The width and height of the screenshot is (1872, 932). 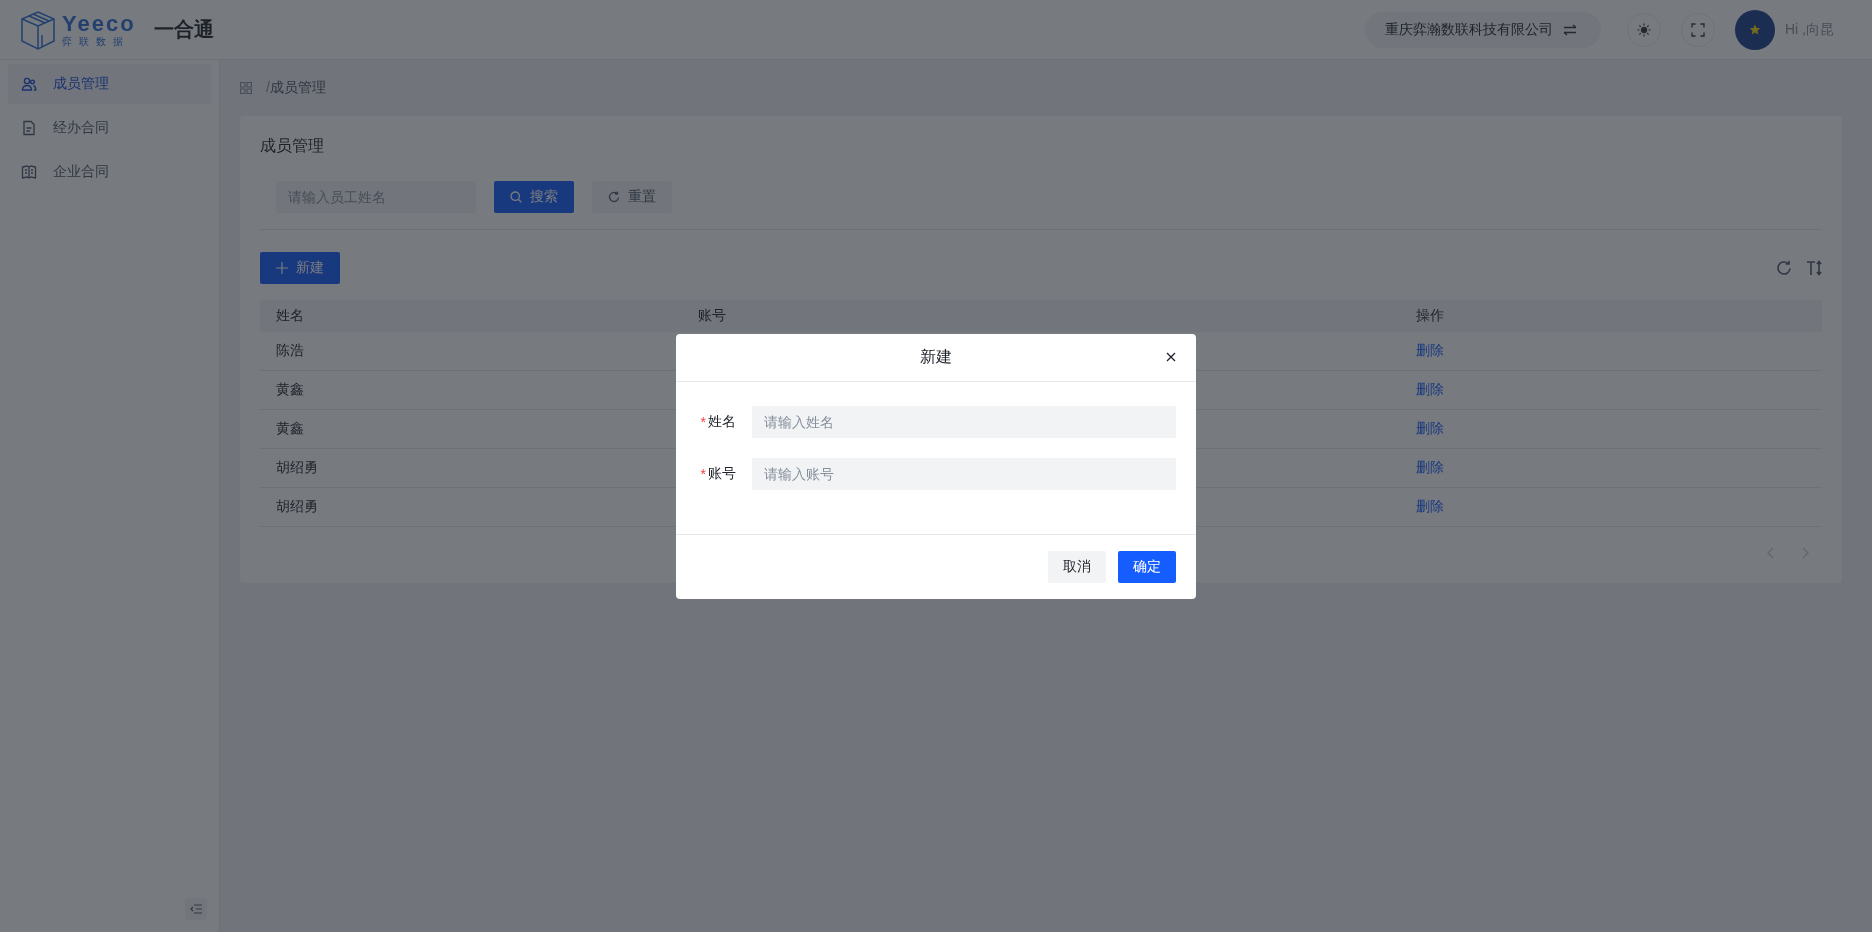 What do you see at coordinates (109, 128) in the screenshot?
I see `sidebar-item: 经办合同` at bounding box center [109, 128].